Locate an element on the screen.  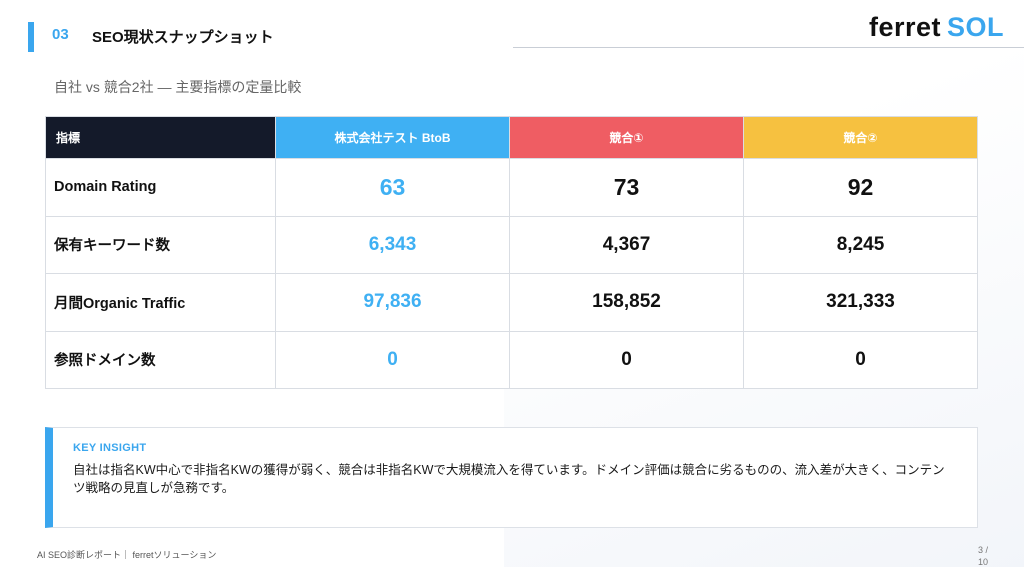
table-header-row: 指標 株式会社テスト BtoB 競合① 競合② is located at coordinates (511, 137).